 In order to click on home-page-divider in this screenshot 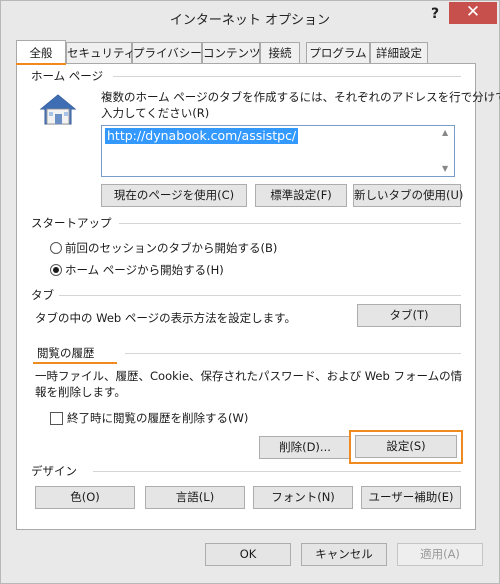, I will do `click(287, 76)`.